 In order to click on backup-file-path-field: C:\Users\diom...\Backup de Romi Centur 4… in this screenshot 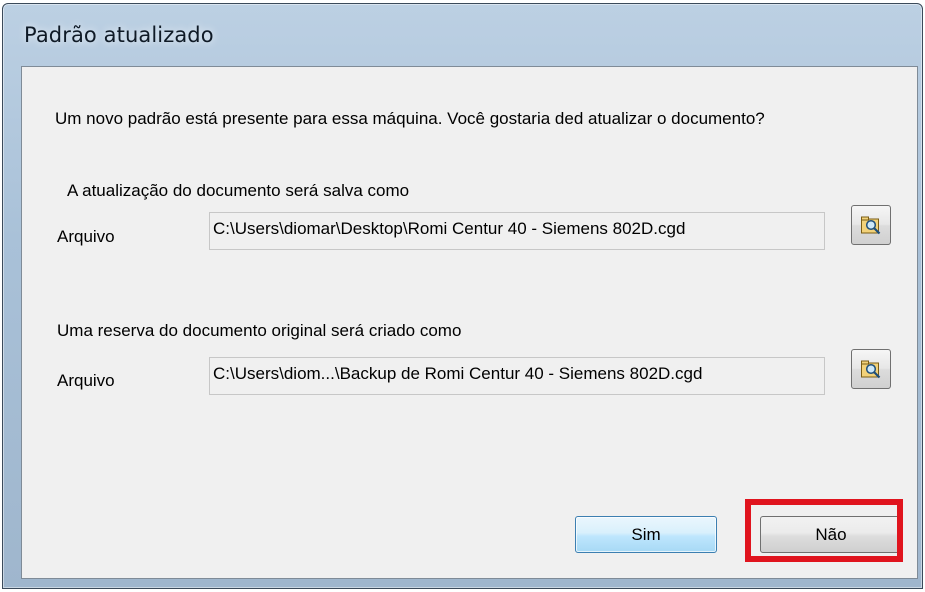, I will do `click(517, 376)`.